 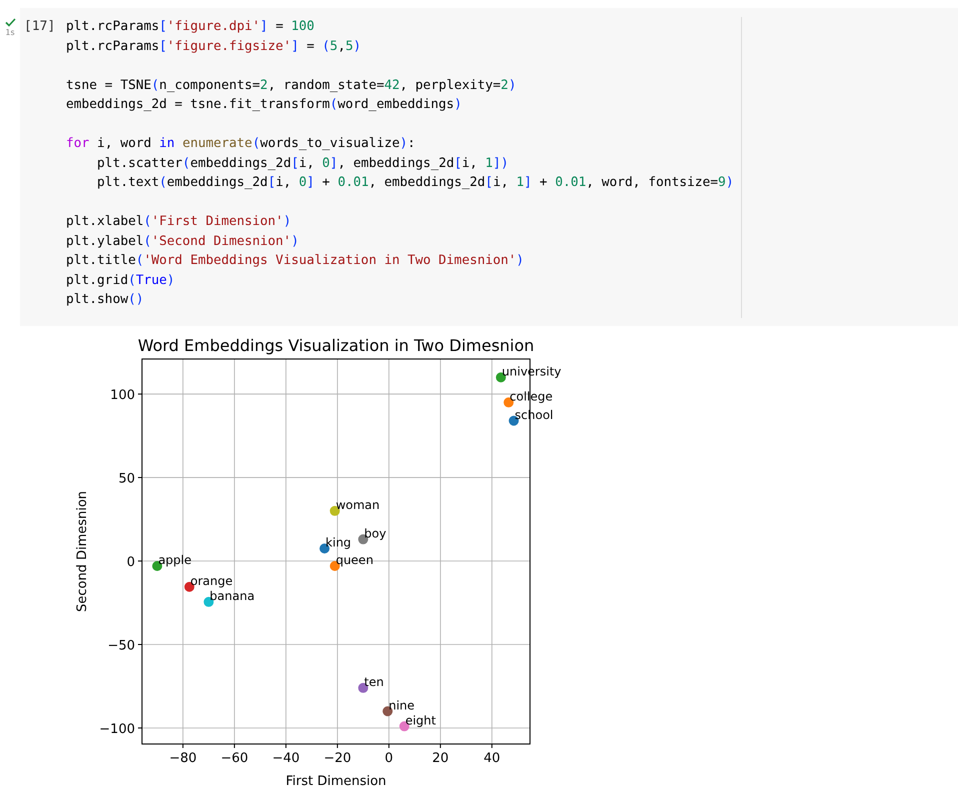 I want to click on x-tick-label: 20, so click(x=440, y=758).